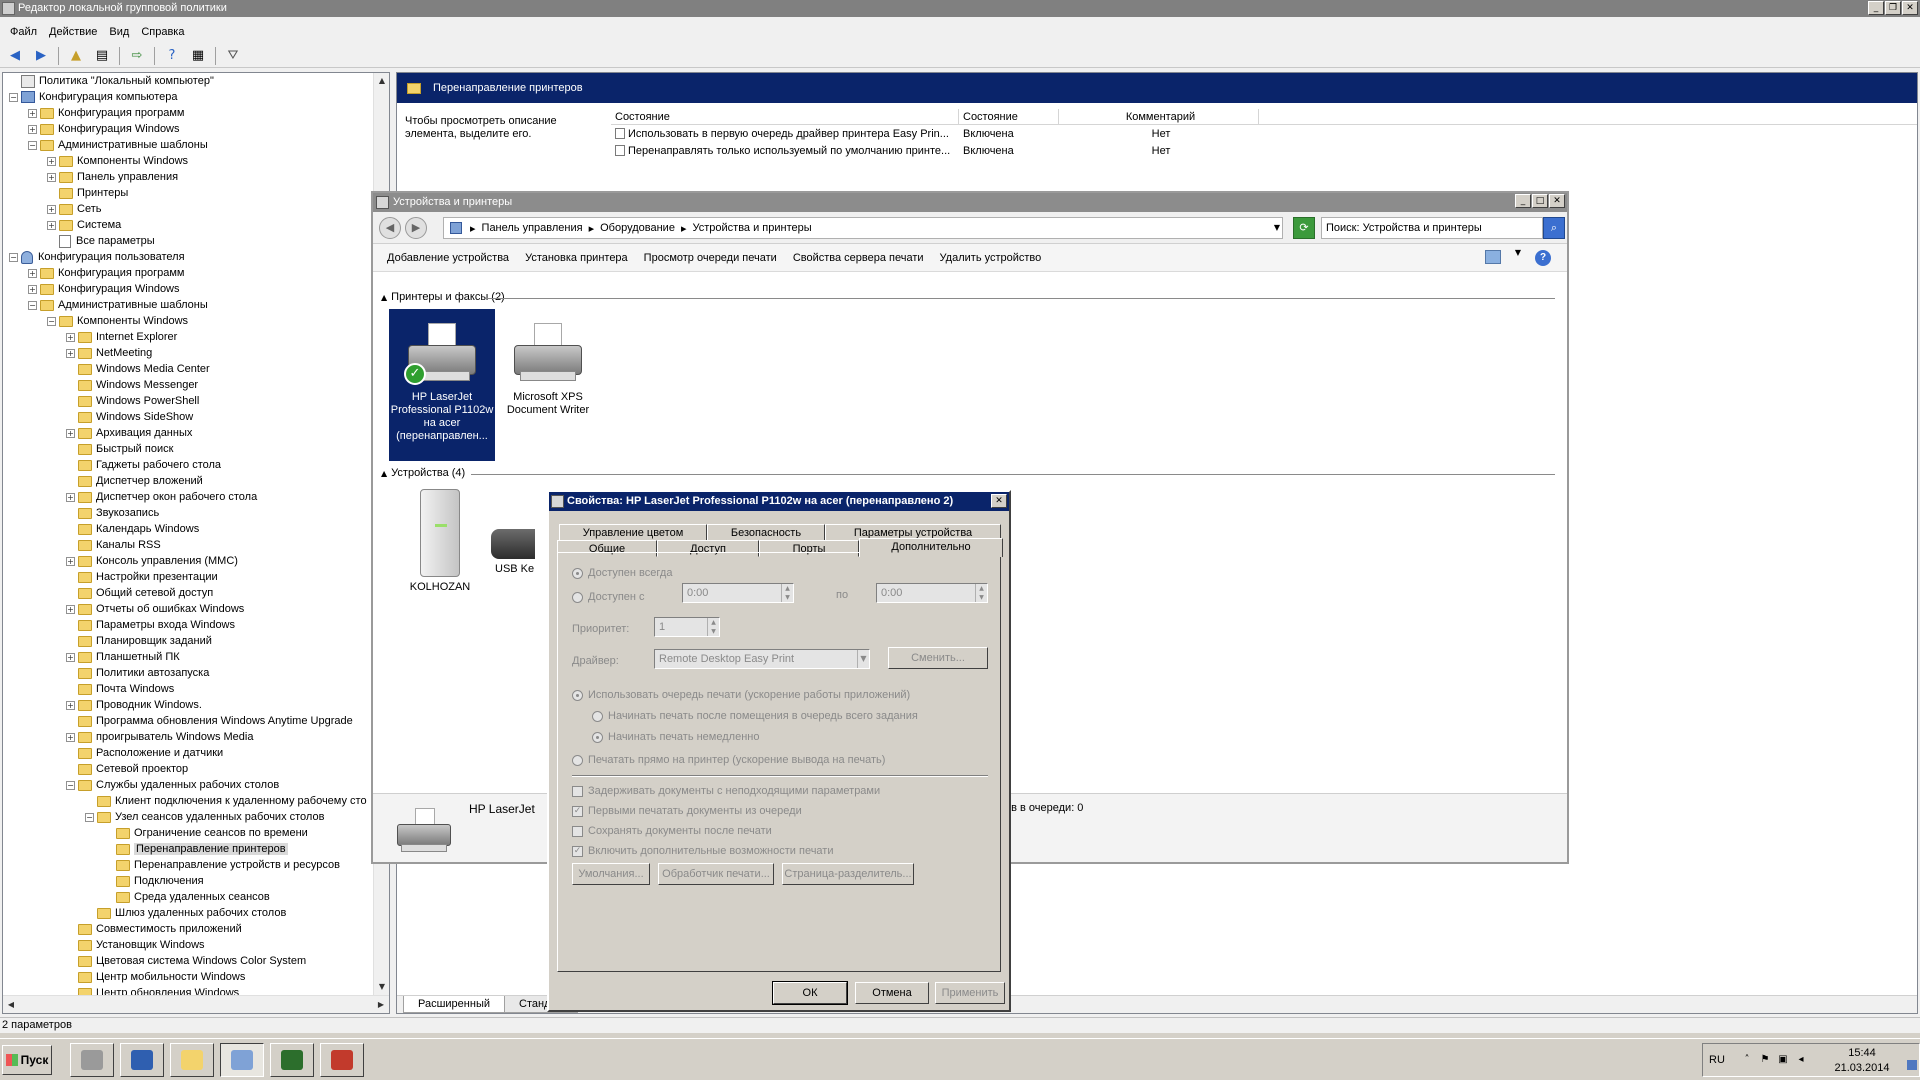  What do you see at coordinates (381, 987) in the screenshot?
I see `scroll-down-arrow-icon: ▼` at bounding box center [381, 987].